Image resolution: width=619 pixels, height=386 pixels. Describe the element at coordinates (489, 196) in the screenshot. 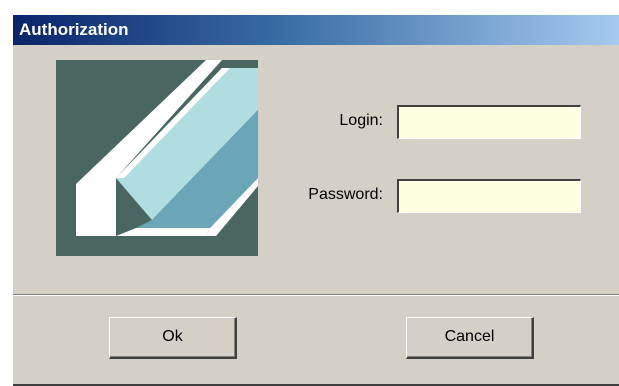

I see `password-field` at that location.